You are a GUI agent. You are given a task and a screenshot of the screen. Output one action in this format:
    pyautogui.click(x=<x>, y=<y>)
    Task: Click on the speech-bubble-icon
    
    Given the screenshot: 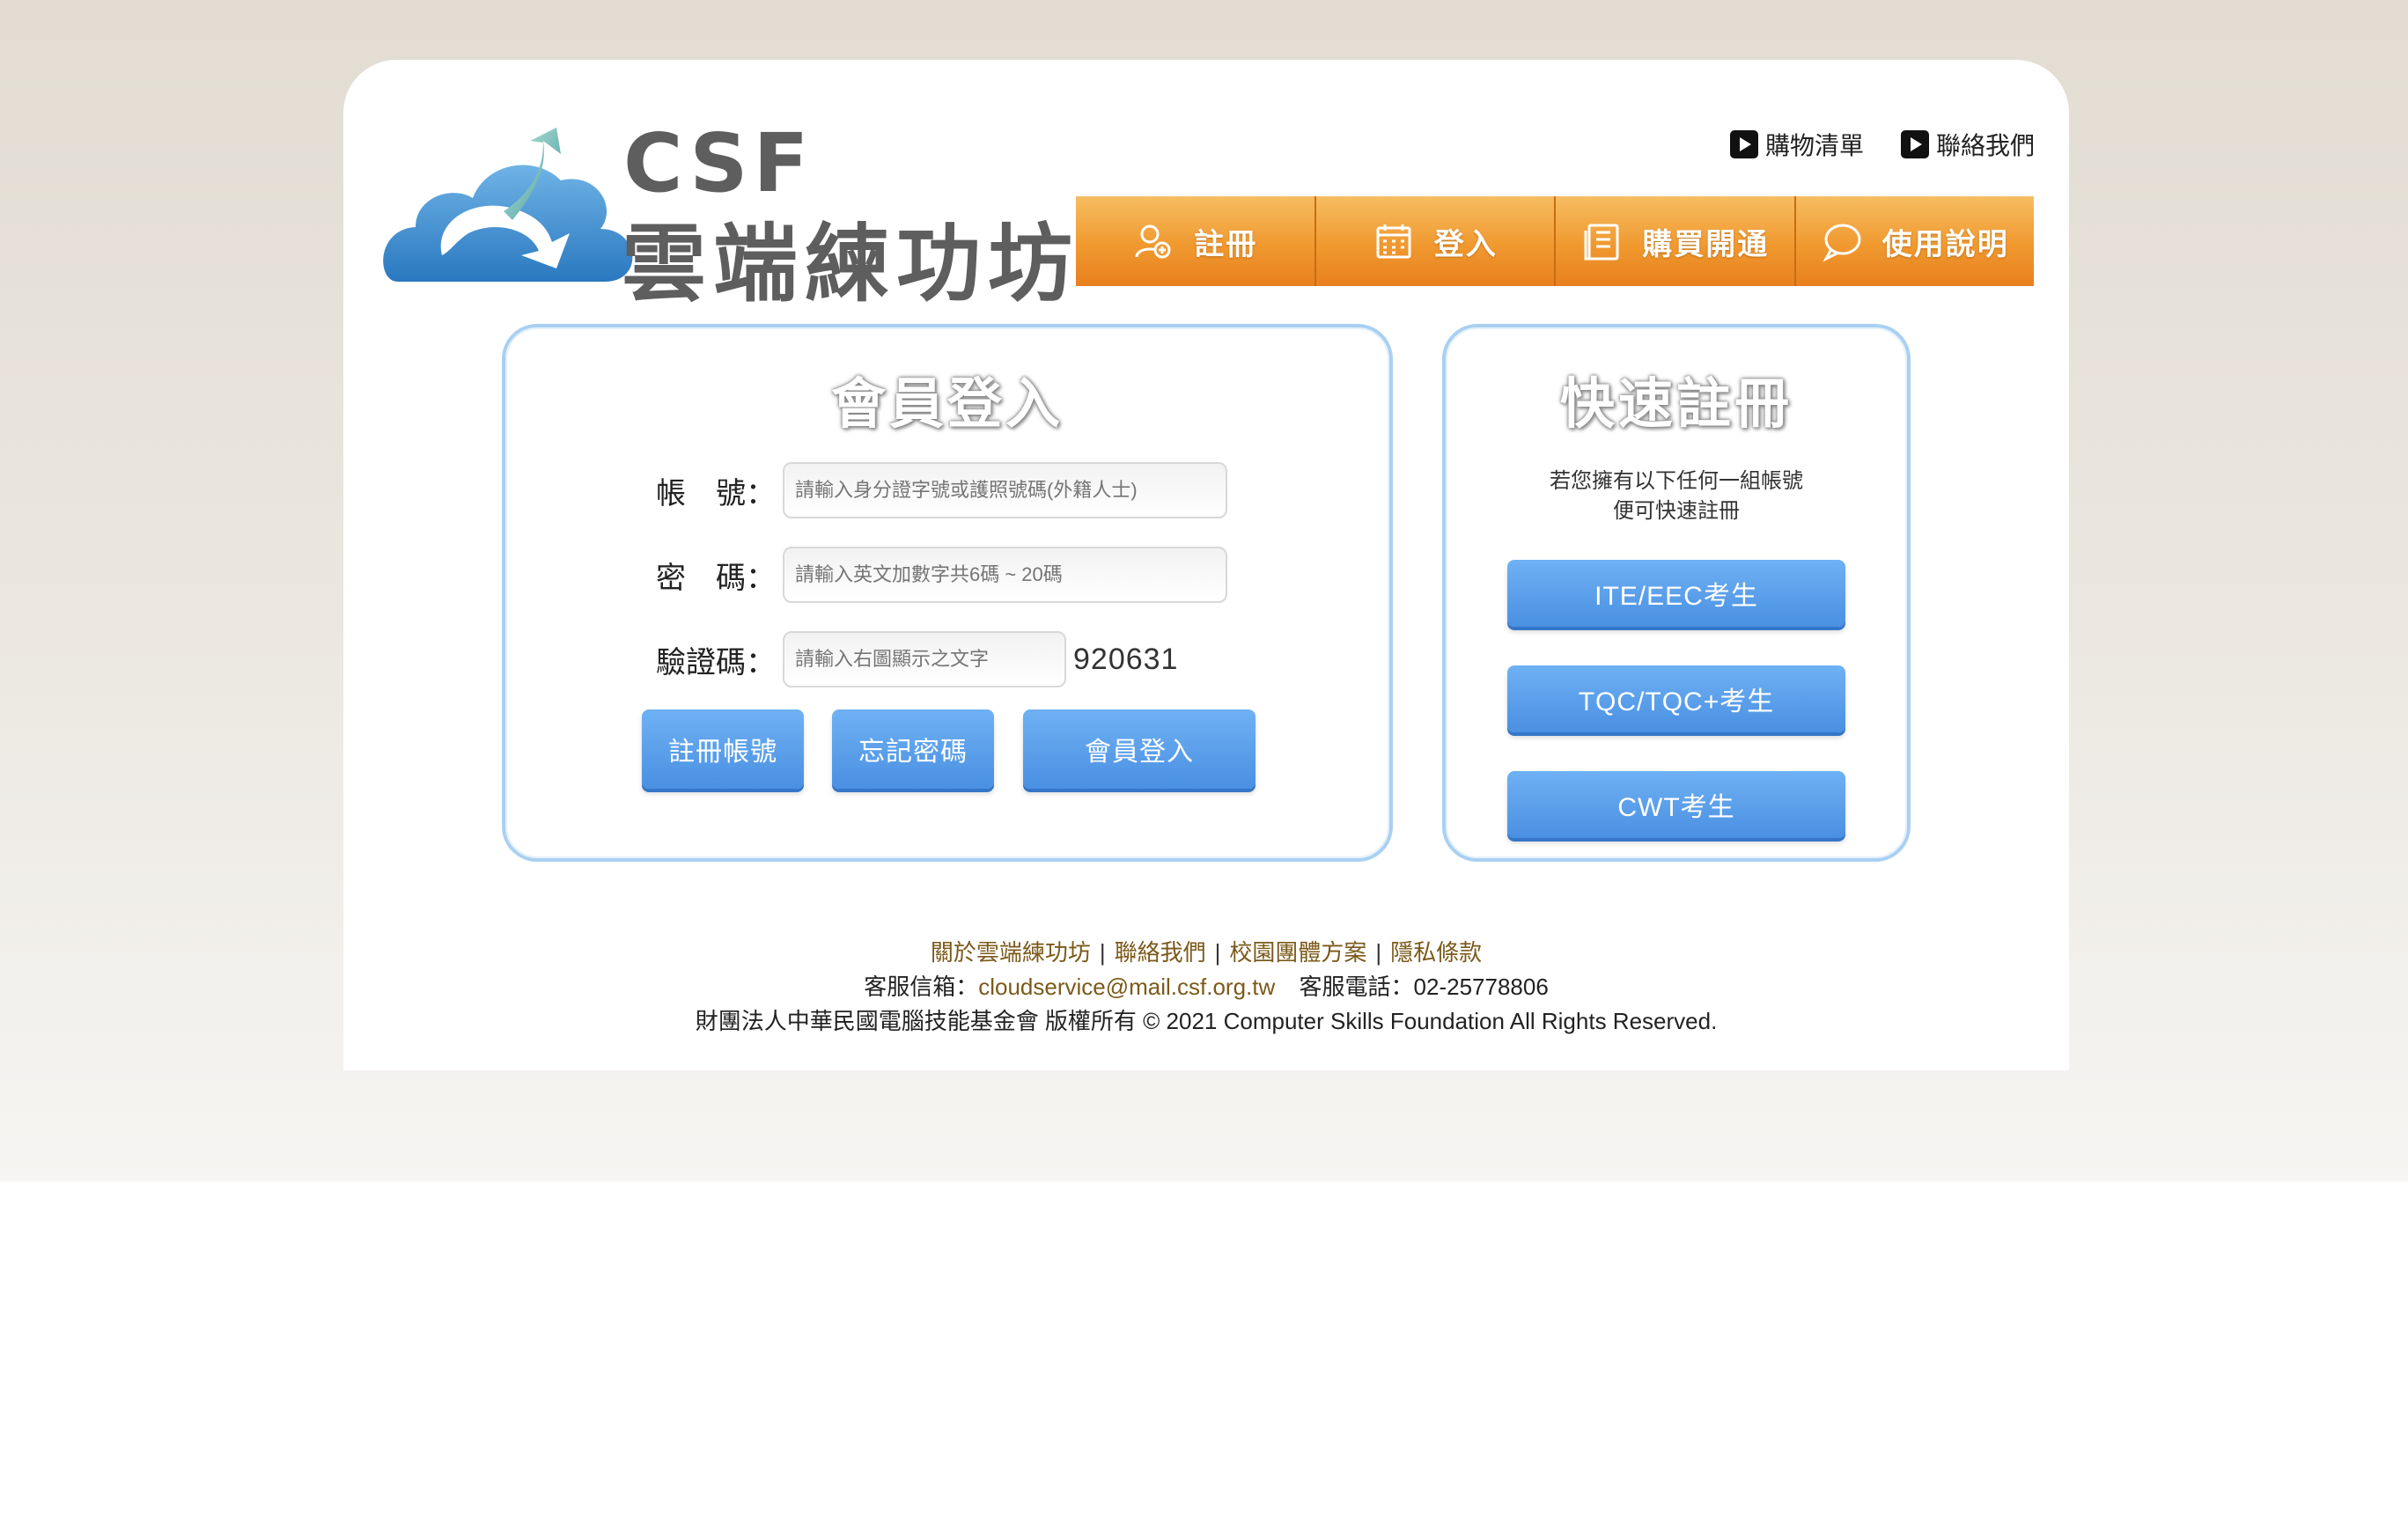 What is the action you would take?
    pyautogui.click(x=1842, y=243)
    